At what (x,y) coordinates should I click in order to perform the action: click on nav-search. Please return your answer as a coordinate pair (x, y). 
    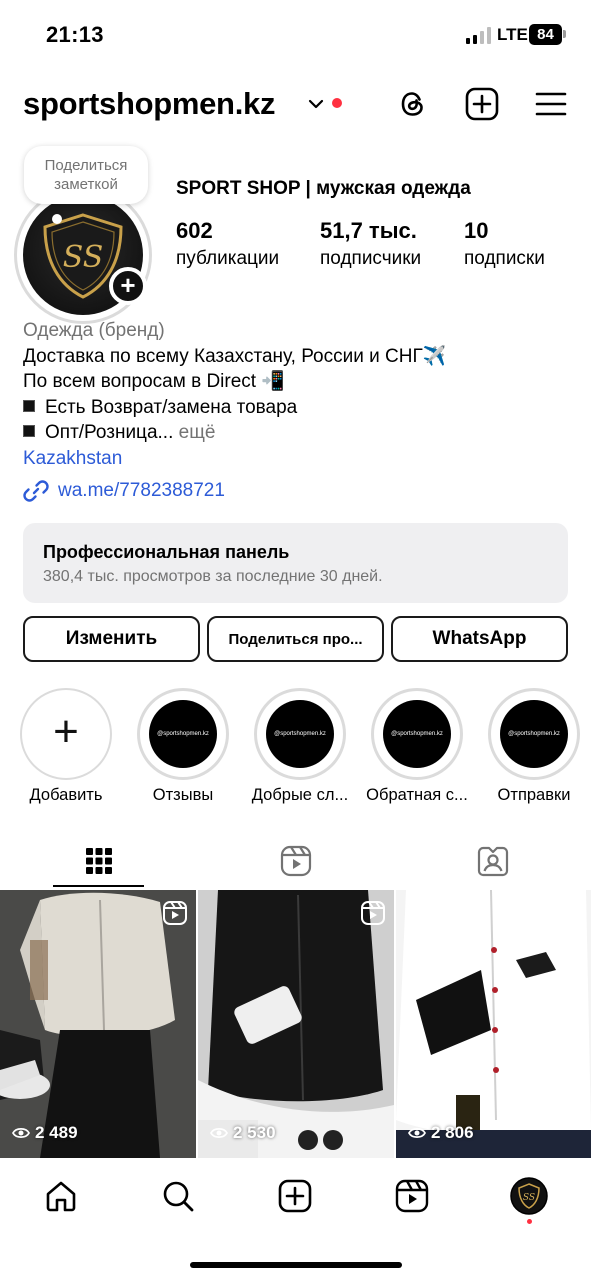
    Looking at the image, I should click on (178, 1196).